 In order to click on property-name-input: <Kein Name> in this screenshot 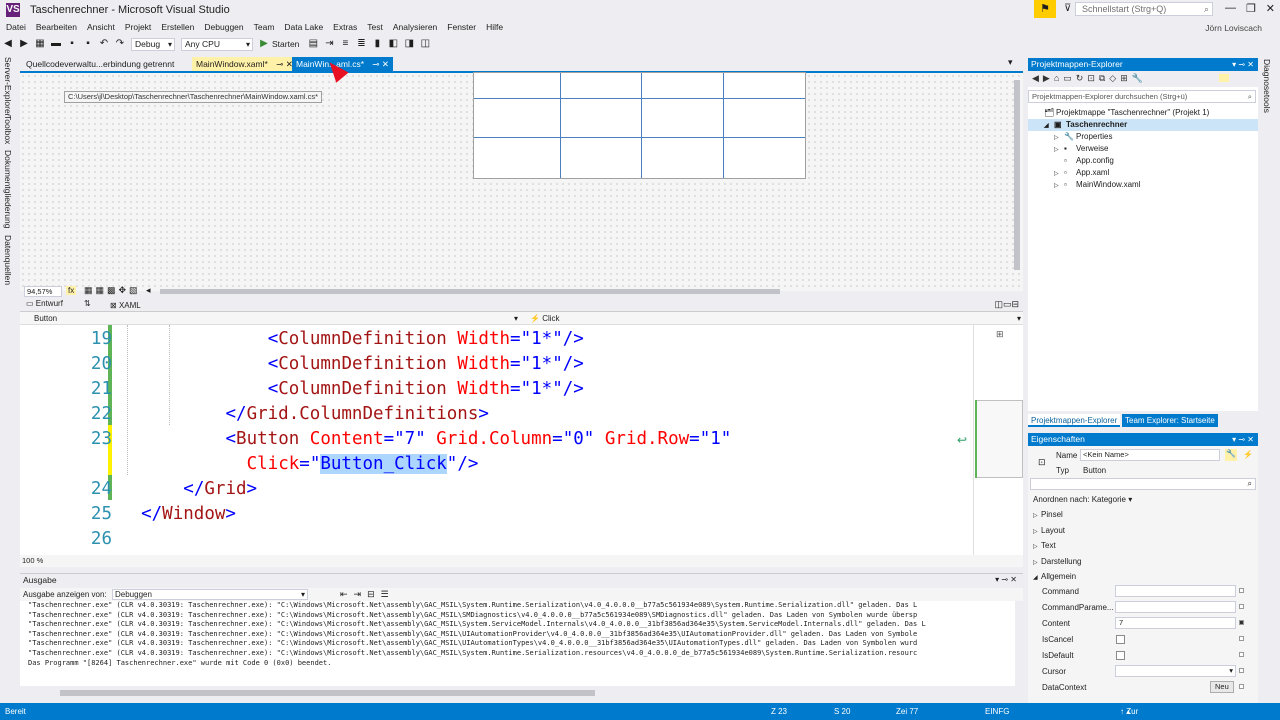, I will do `click(1150, 455)`.